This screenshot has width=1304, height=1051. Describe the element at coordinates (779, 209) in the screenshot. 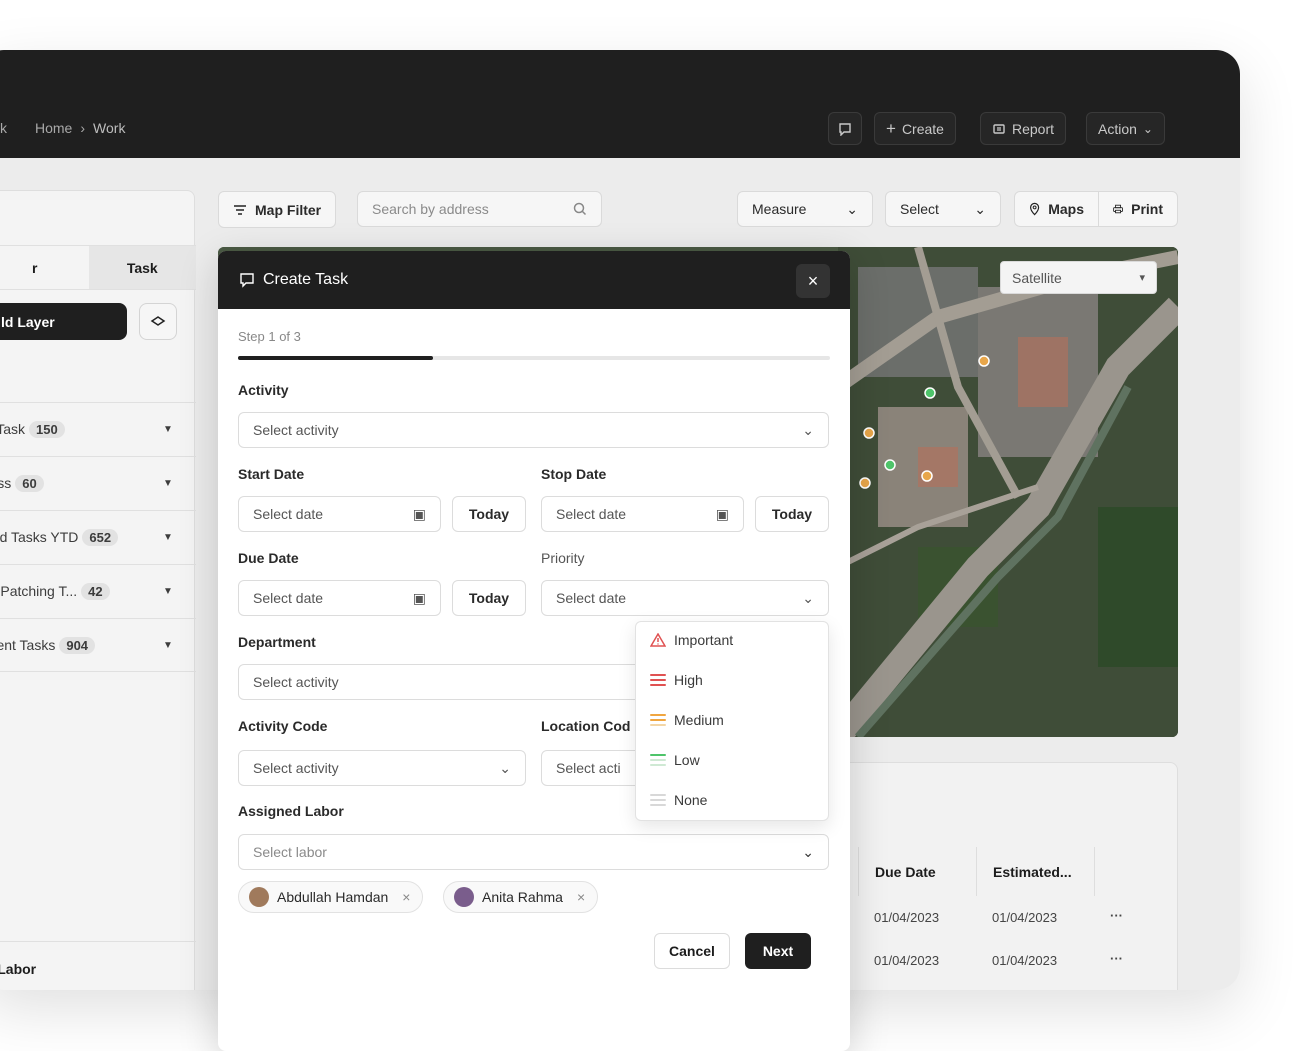

I see `measure-label: Measure` at that location.